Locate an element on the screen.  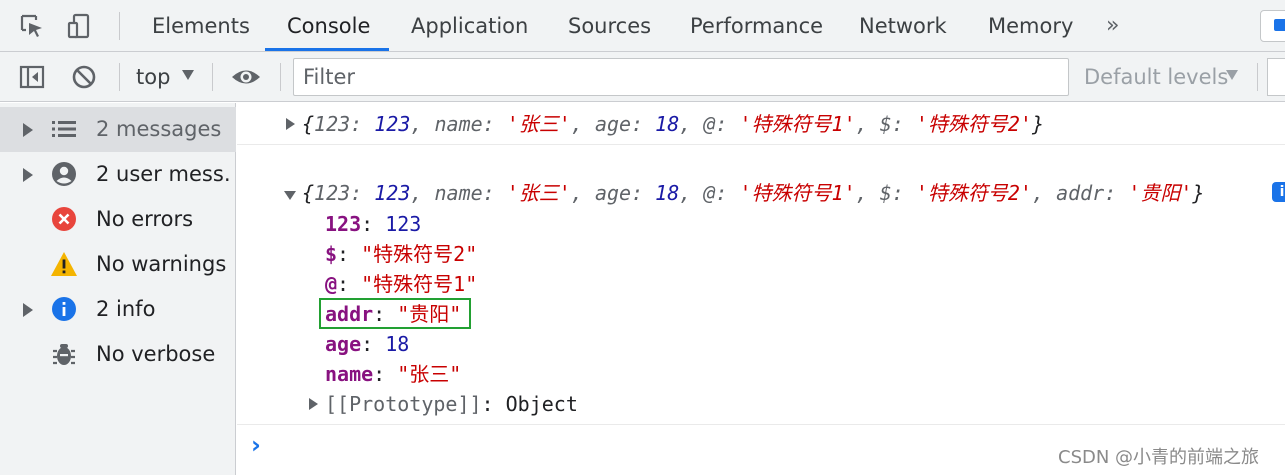
sidebar-toggle-icon is located at coordinates (32, 77).